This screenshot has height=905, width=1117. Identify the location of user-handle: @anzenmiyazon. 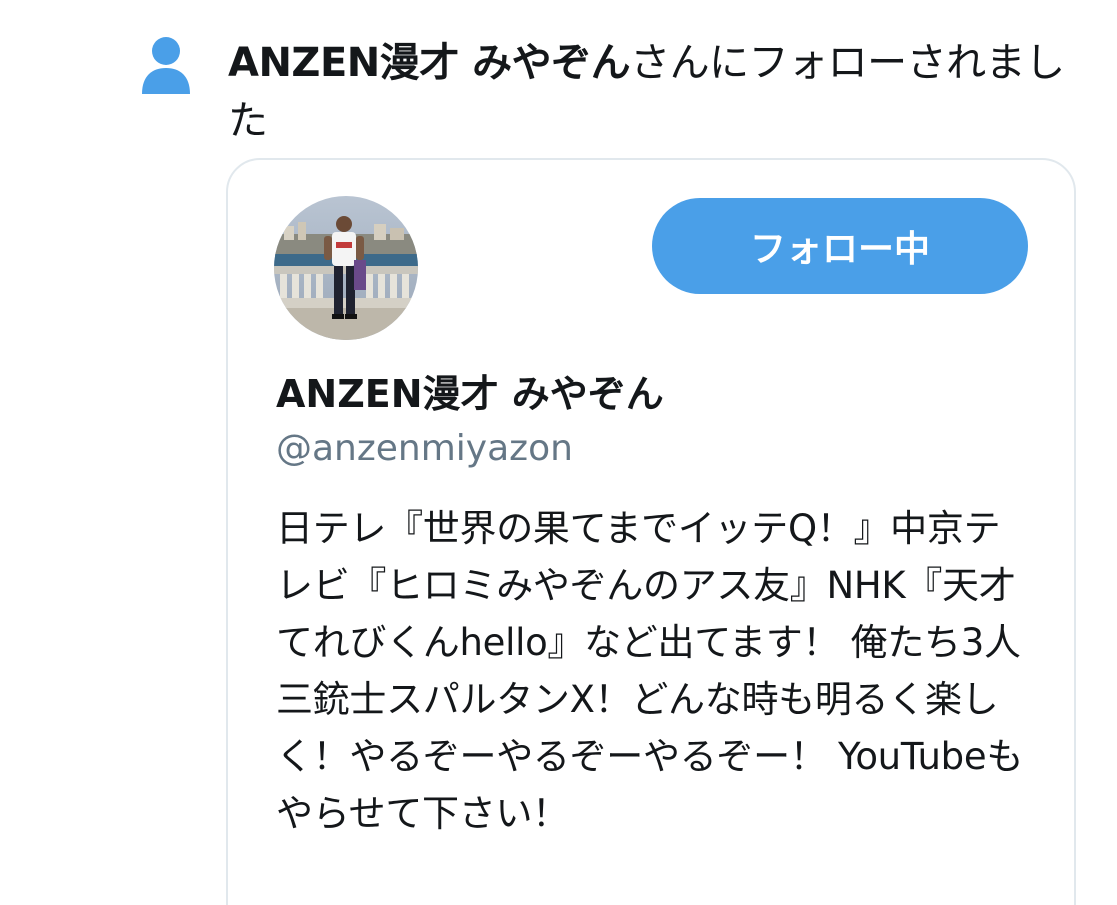
(424, 449).